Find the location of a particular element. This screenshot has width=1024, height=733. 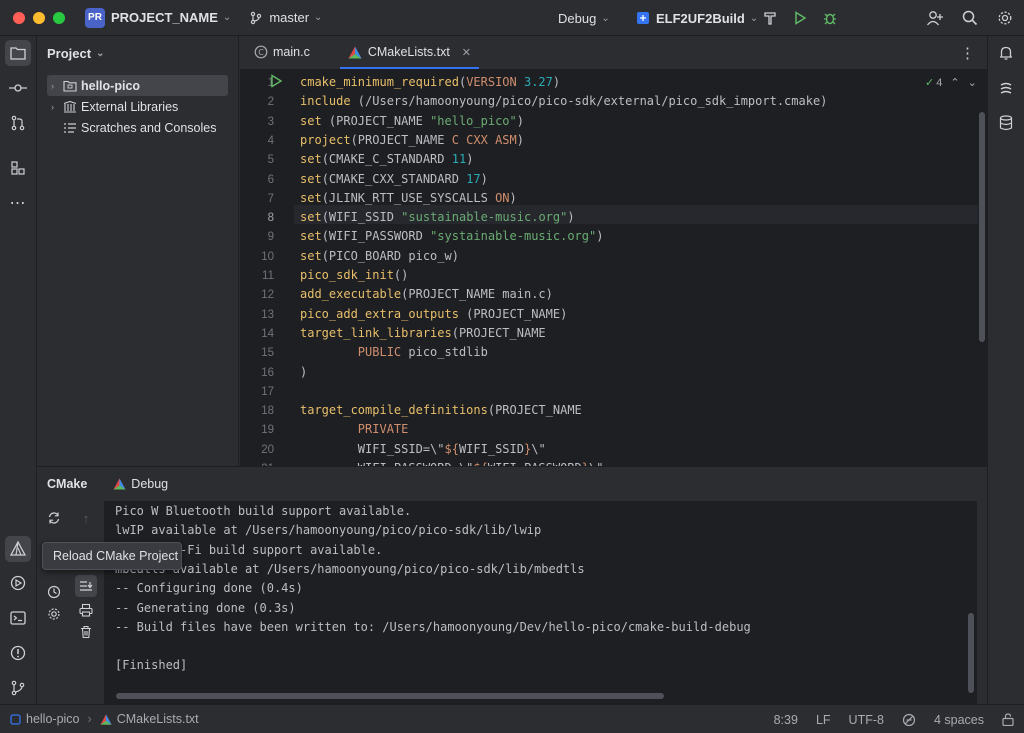

structure-icon is located at coordinates (18, 168).